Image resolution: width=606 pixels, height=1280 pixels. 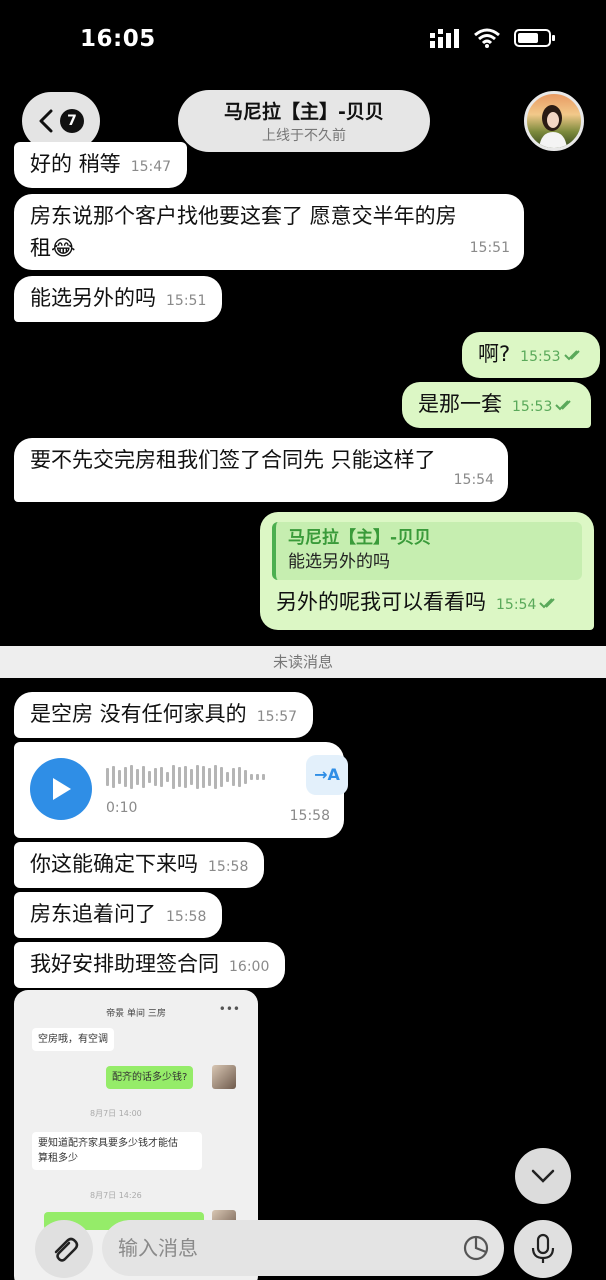 I want to click on scroll-down-button, so click(x=543, y=1176).